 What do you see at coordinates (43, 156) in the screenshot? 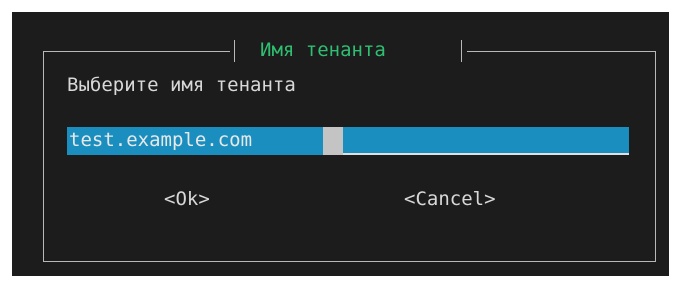
I see `dialog-border-left` at bounding box center [43, 156].